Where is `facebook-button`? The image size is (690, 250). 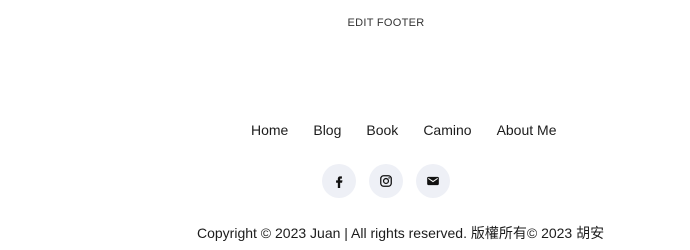 facebook-button is located at coordinates (339, 181).